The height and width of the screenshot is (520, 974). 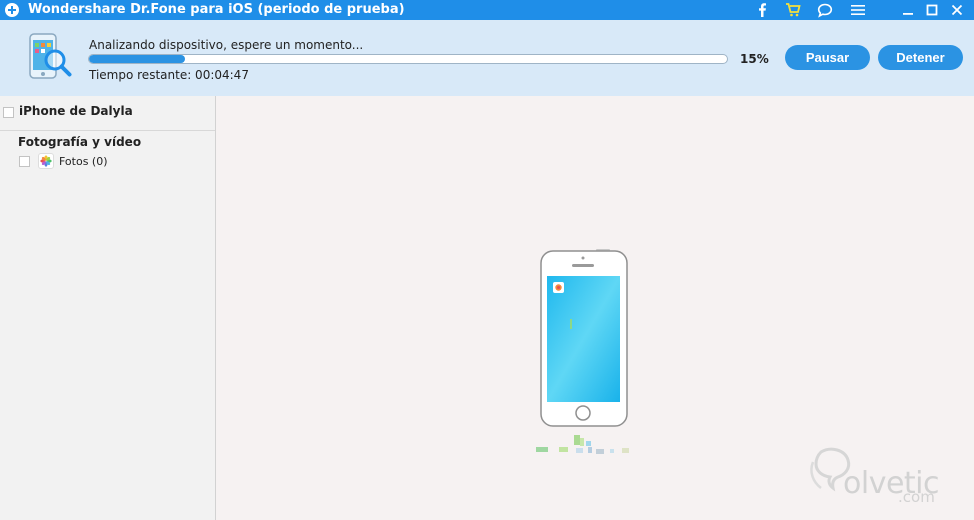 I want to click on cart-icon, so click(x=793, y=10).